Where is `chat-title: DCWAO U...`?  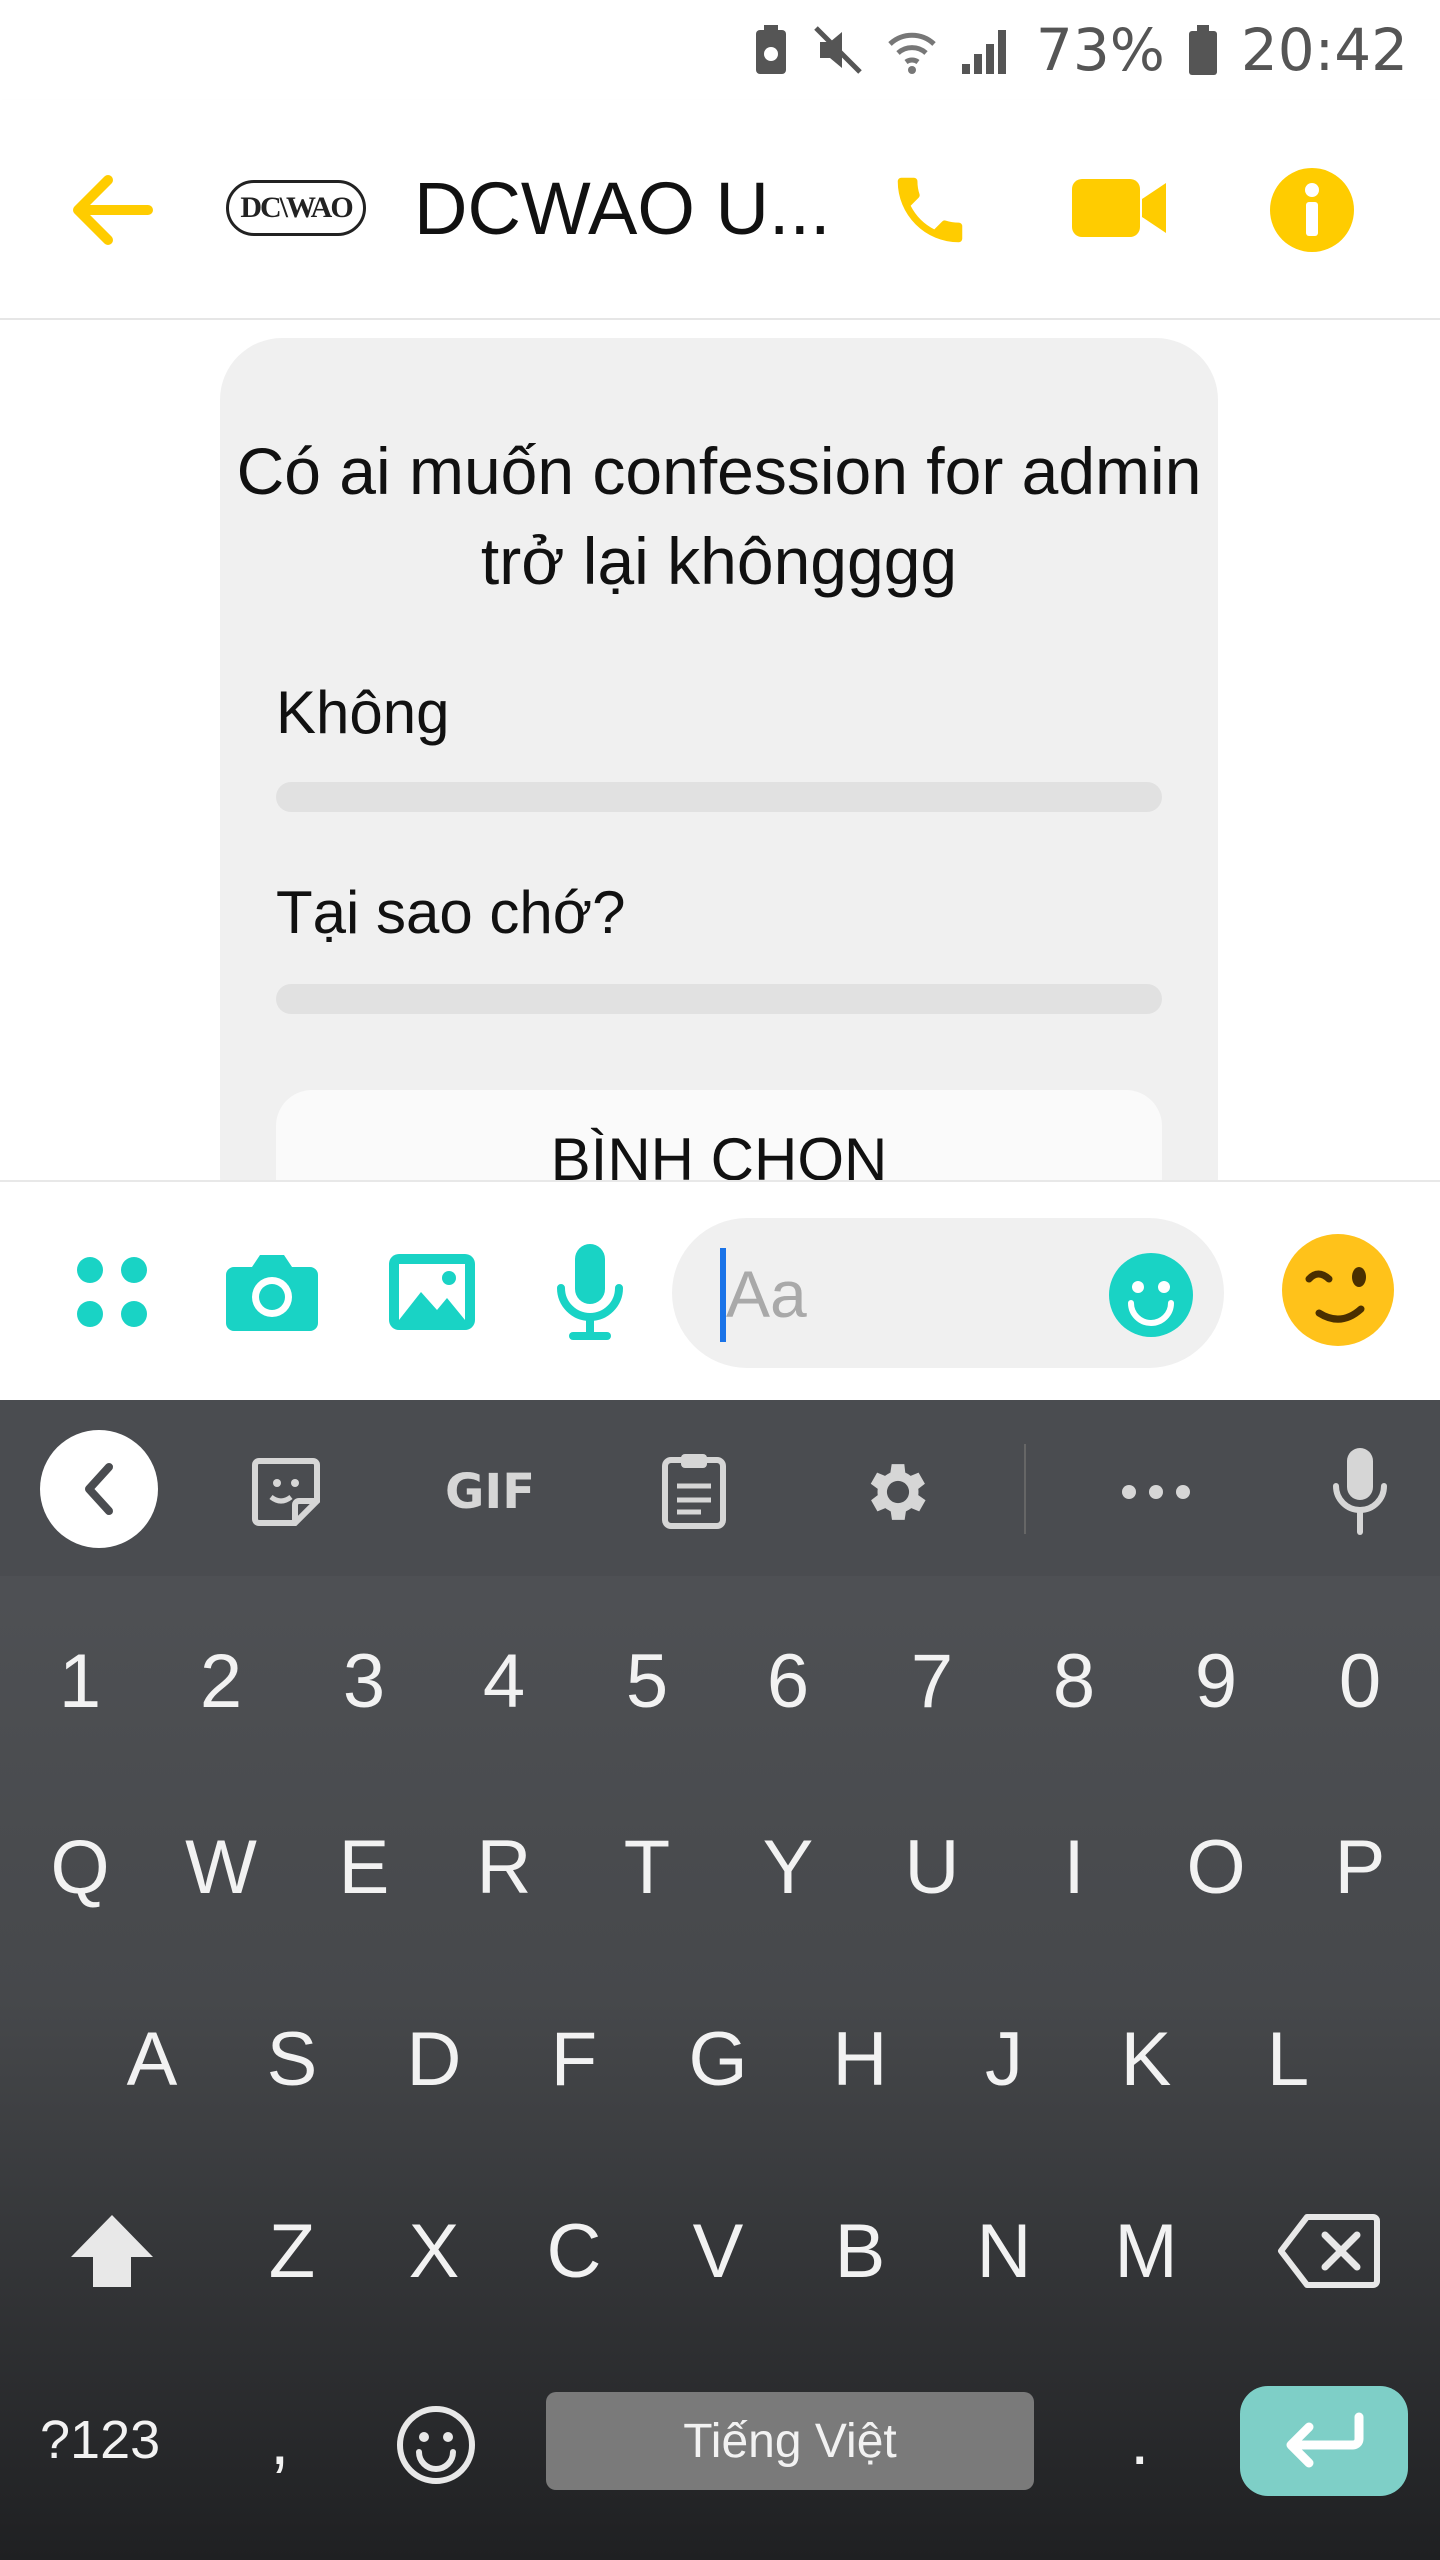 chat-title: DCWAO U... is located at coordinates (619, 208).